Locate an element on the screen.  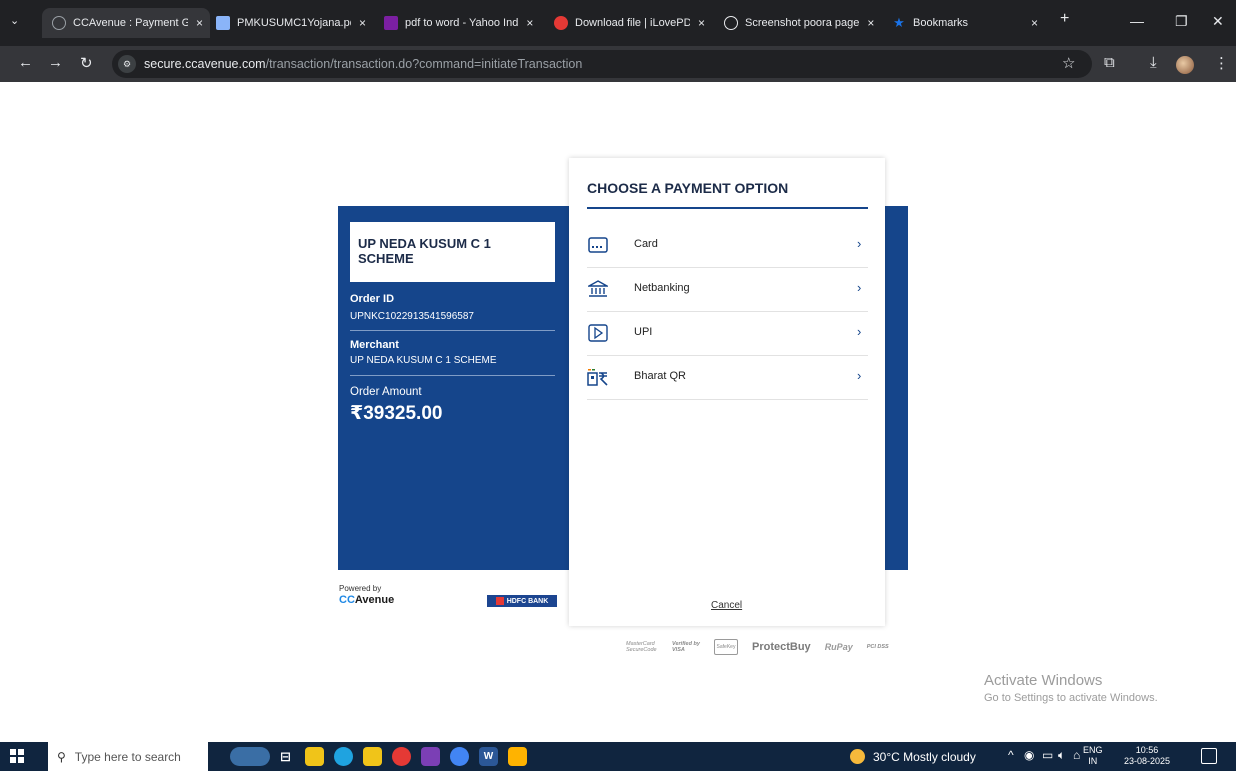
tab-title: Bookmarks is located at coordinates (941, 23).